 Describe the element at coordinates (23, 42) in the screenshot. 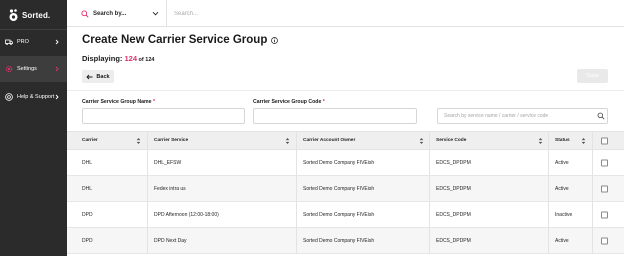

I see `sidebar-item-label: PRO` at that location.